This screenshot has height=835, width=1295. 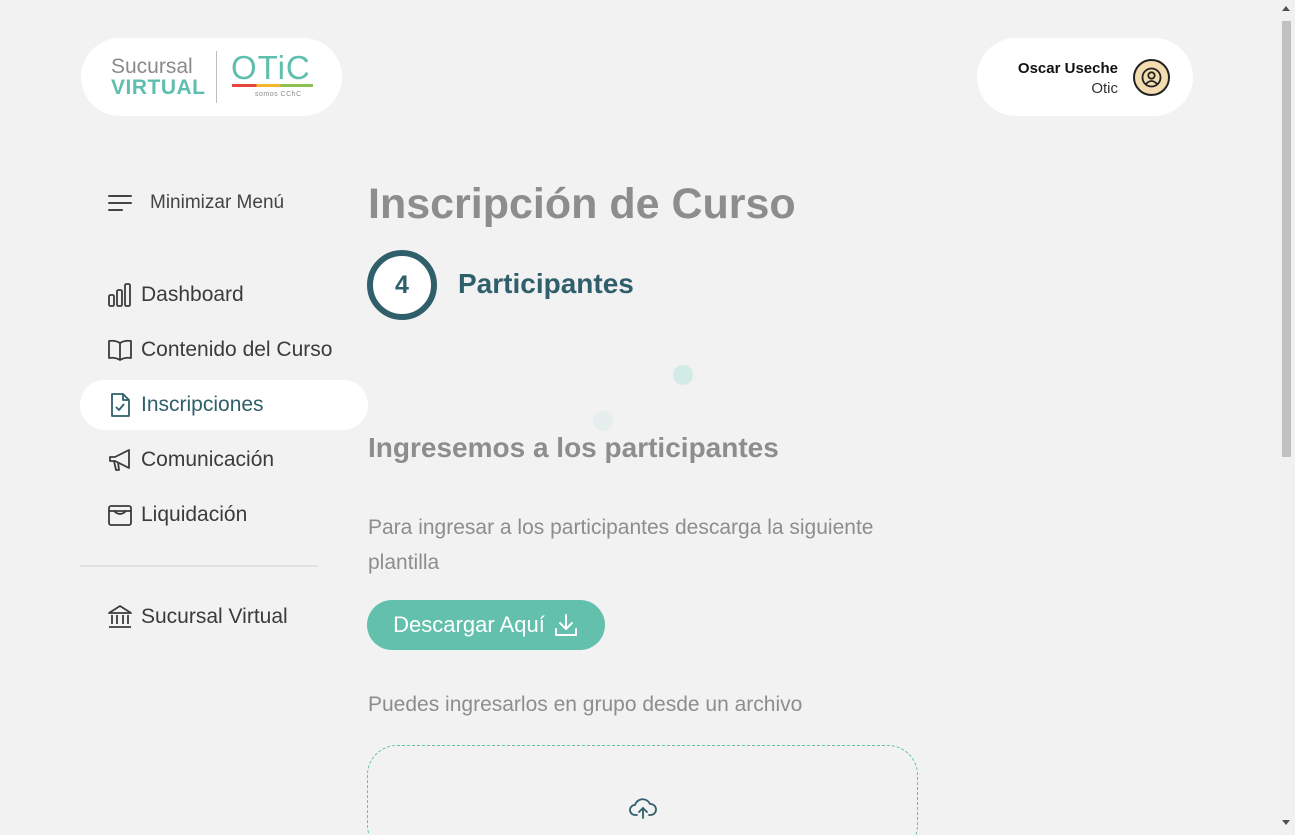 What do you see at coordinates (120, 460) in the screenshot?
I see `megaphone-icon` at bounding box center [120, 460].